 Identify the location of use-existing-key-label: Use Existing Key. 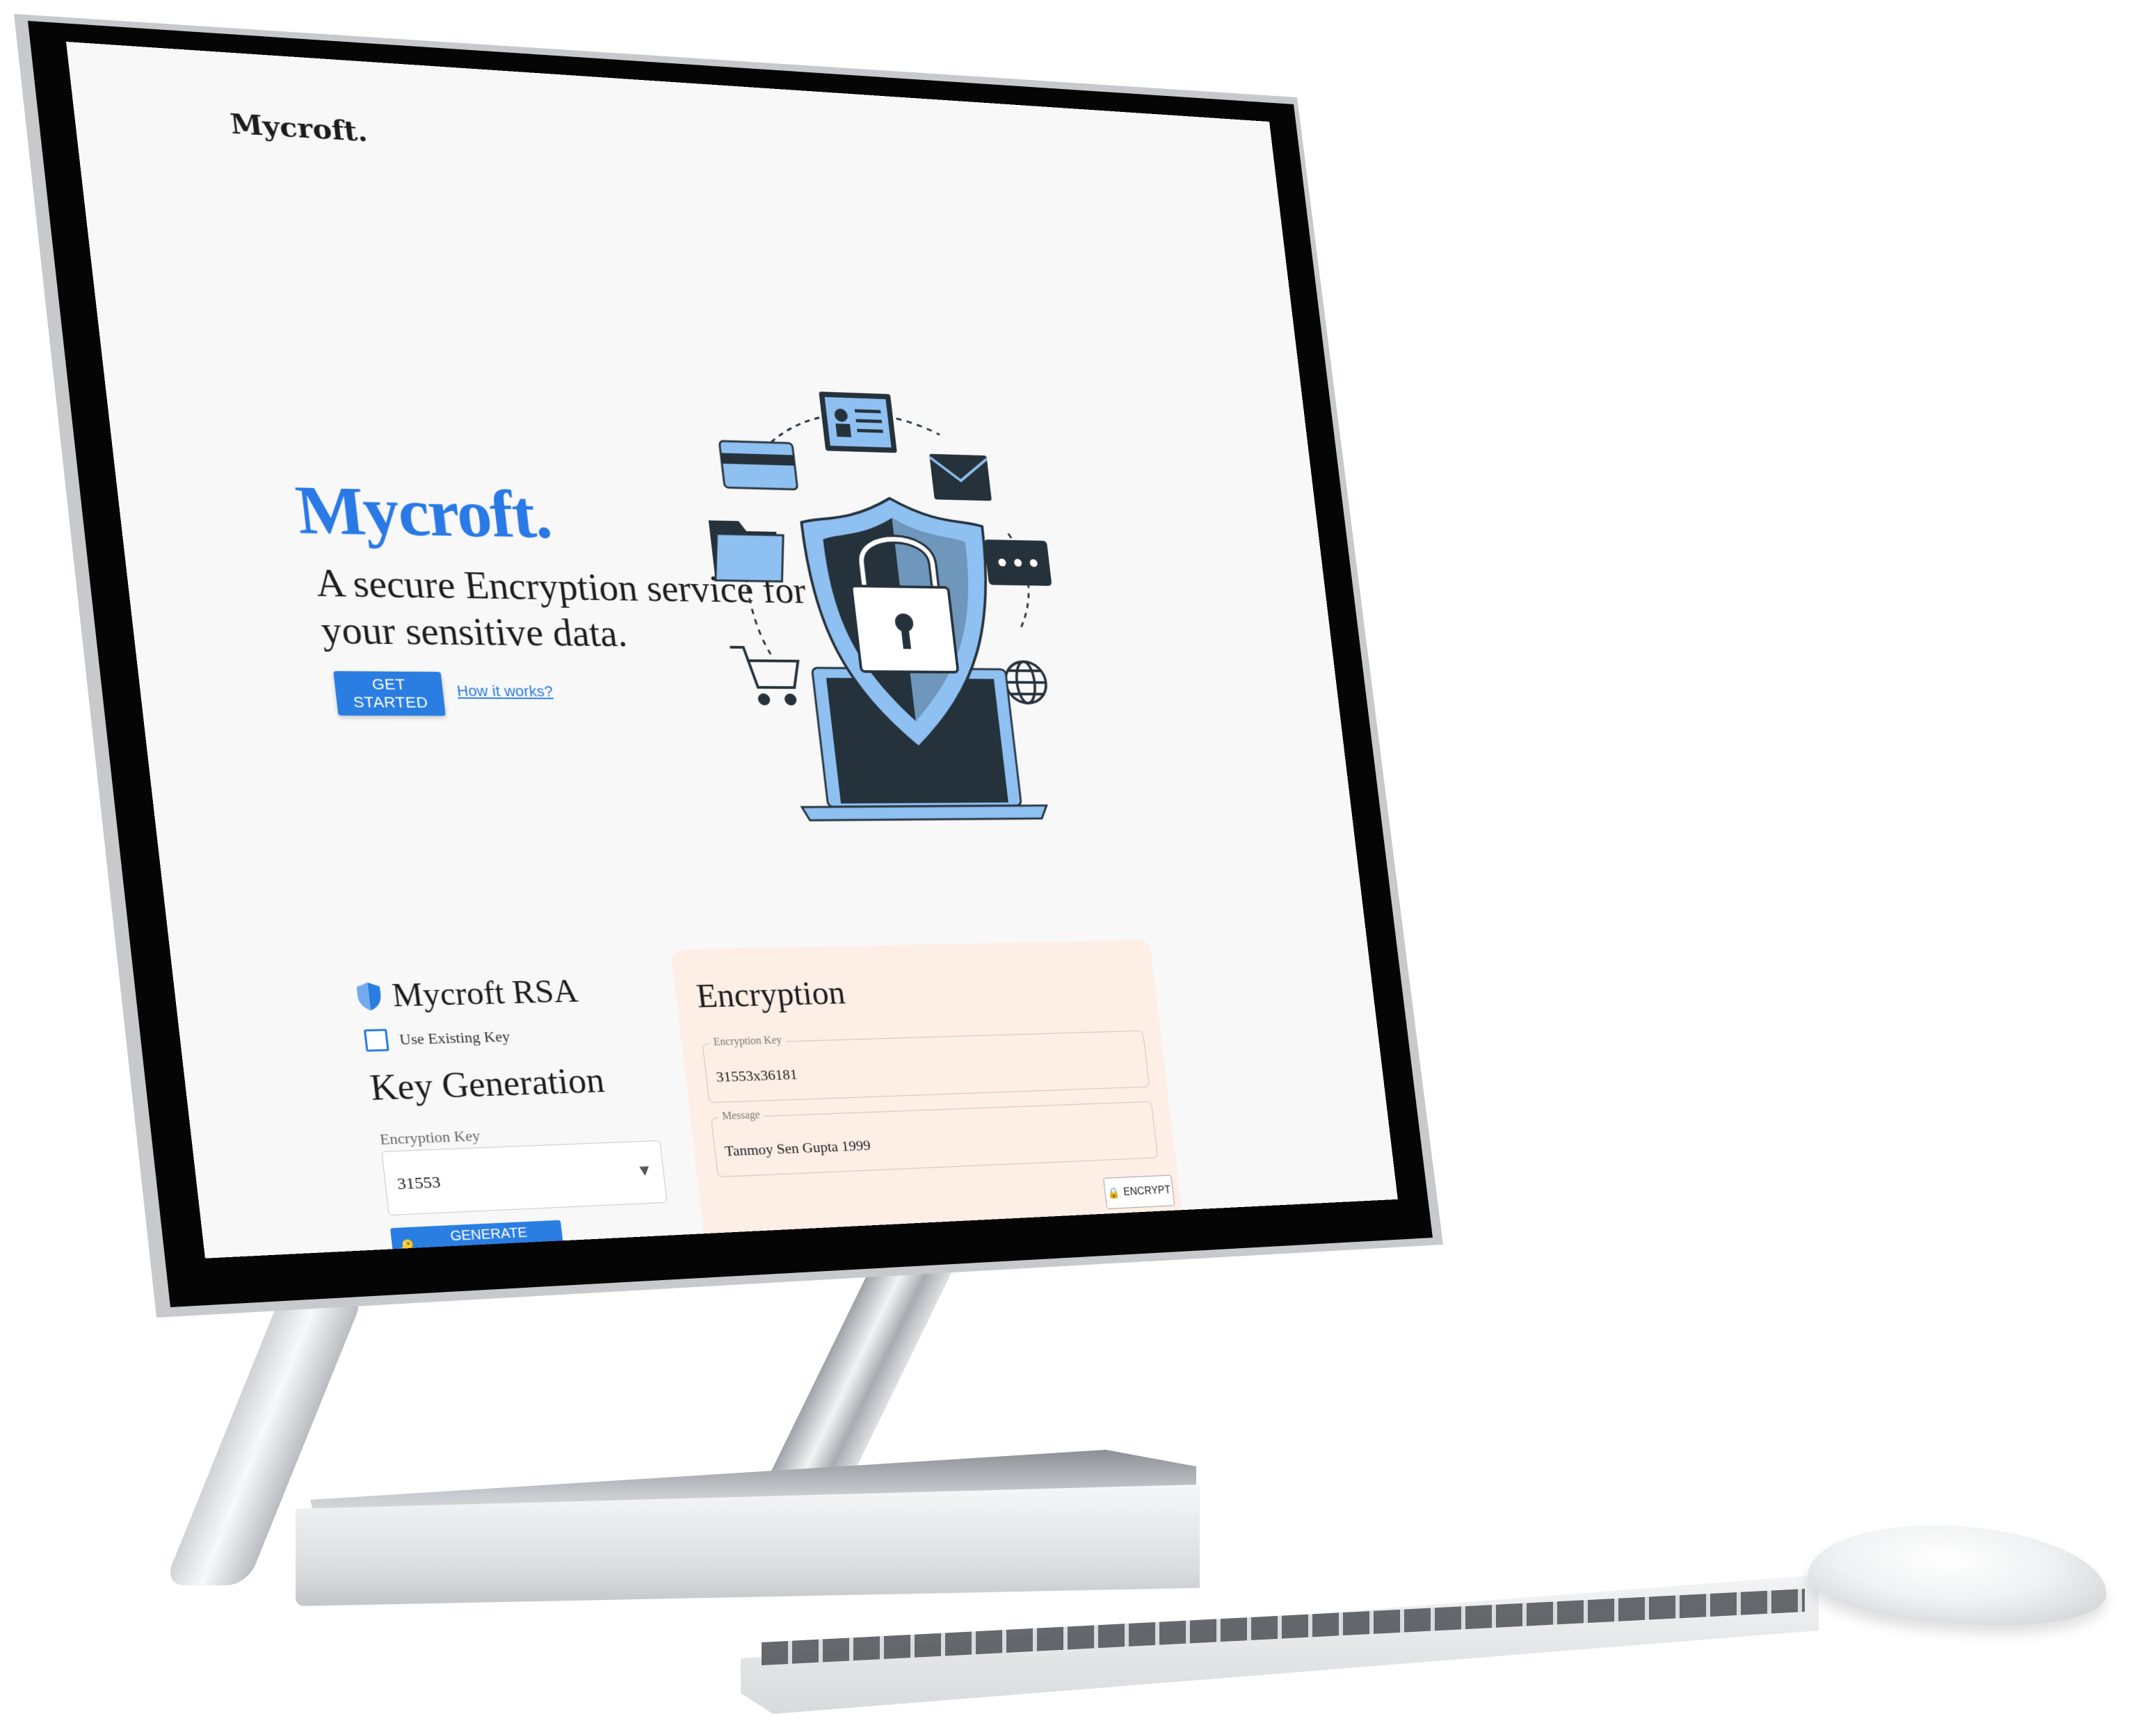
(455, 1038).